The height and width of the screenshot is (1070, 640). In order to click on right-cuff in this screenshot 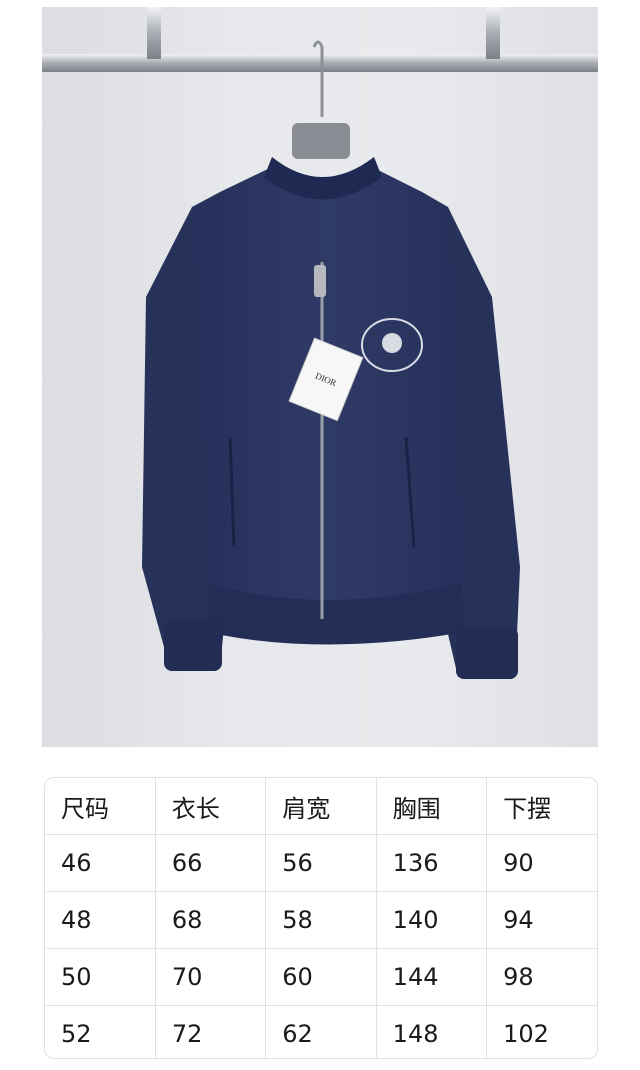, I will do `click(487, 653)`.